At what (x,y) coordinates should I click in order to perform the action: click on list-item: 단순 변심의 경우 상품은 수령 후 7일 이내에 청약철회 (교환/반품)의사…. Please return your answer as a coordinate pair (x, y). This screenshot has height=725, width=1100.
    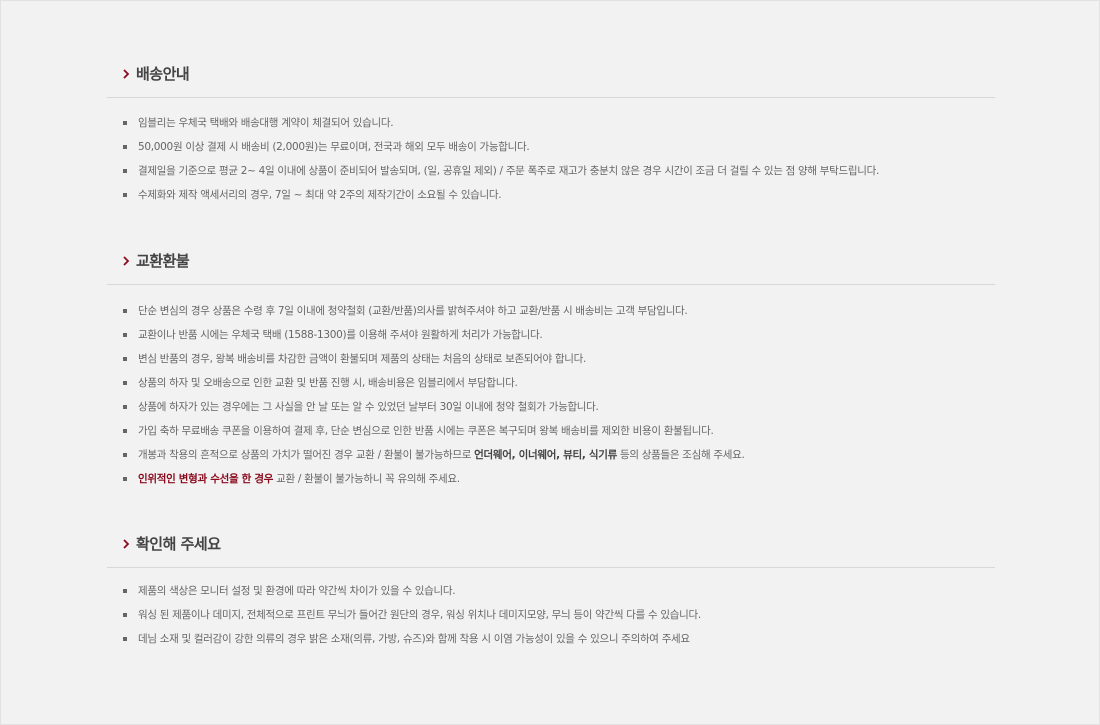
    Looking at the image, I should click on (551, 311).